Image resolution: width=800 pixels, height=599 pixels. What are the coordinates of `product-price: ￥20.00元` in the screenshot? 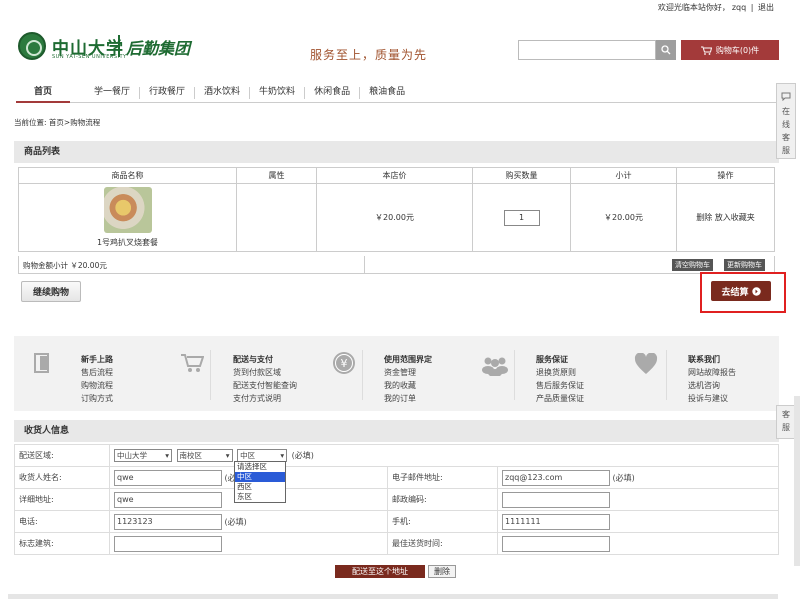 It's located at (394, 217).